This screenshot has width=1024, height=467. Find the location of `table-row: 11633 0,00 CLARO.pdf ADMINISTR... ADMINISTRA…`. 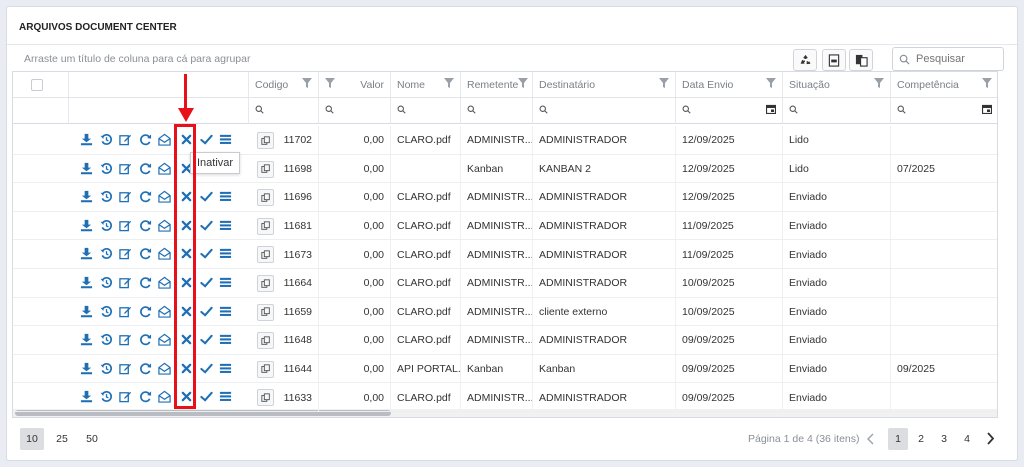

table-row: 11633 0,00 CLARO.pdf ADMINISTR... ADMINISTRA… is located at coordinates (505, 397).